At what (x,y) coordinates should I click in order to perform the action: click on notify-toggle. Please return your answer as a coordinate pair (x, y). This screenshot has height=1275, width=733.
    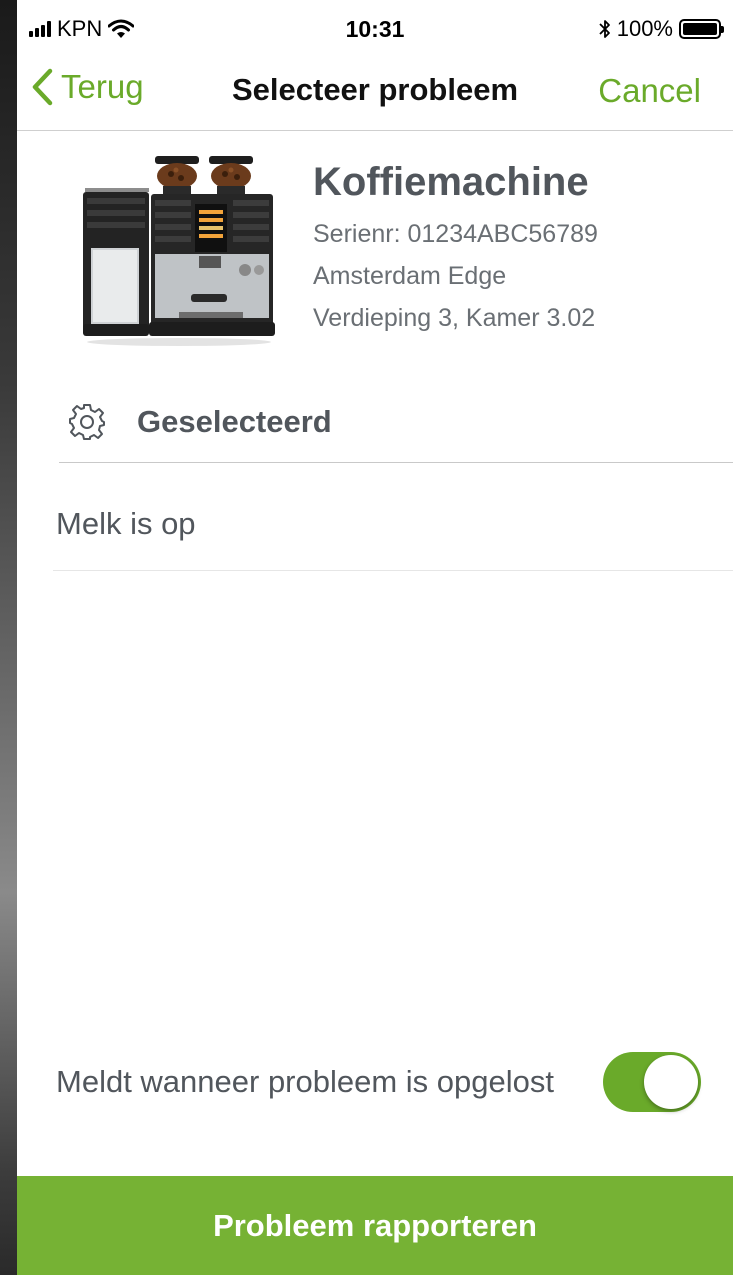
    Looking at the image, I should click on (652, 1082).